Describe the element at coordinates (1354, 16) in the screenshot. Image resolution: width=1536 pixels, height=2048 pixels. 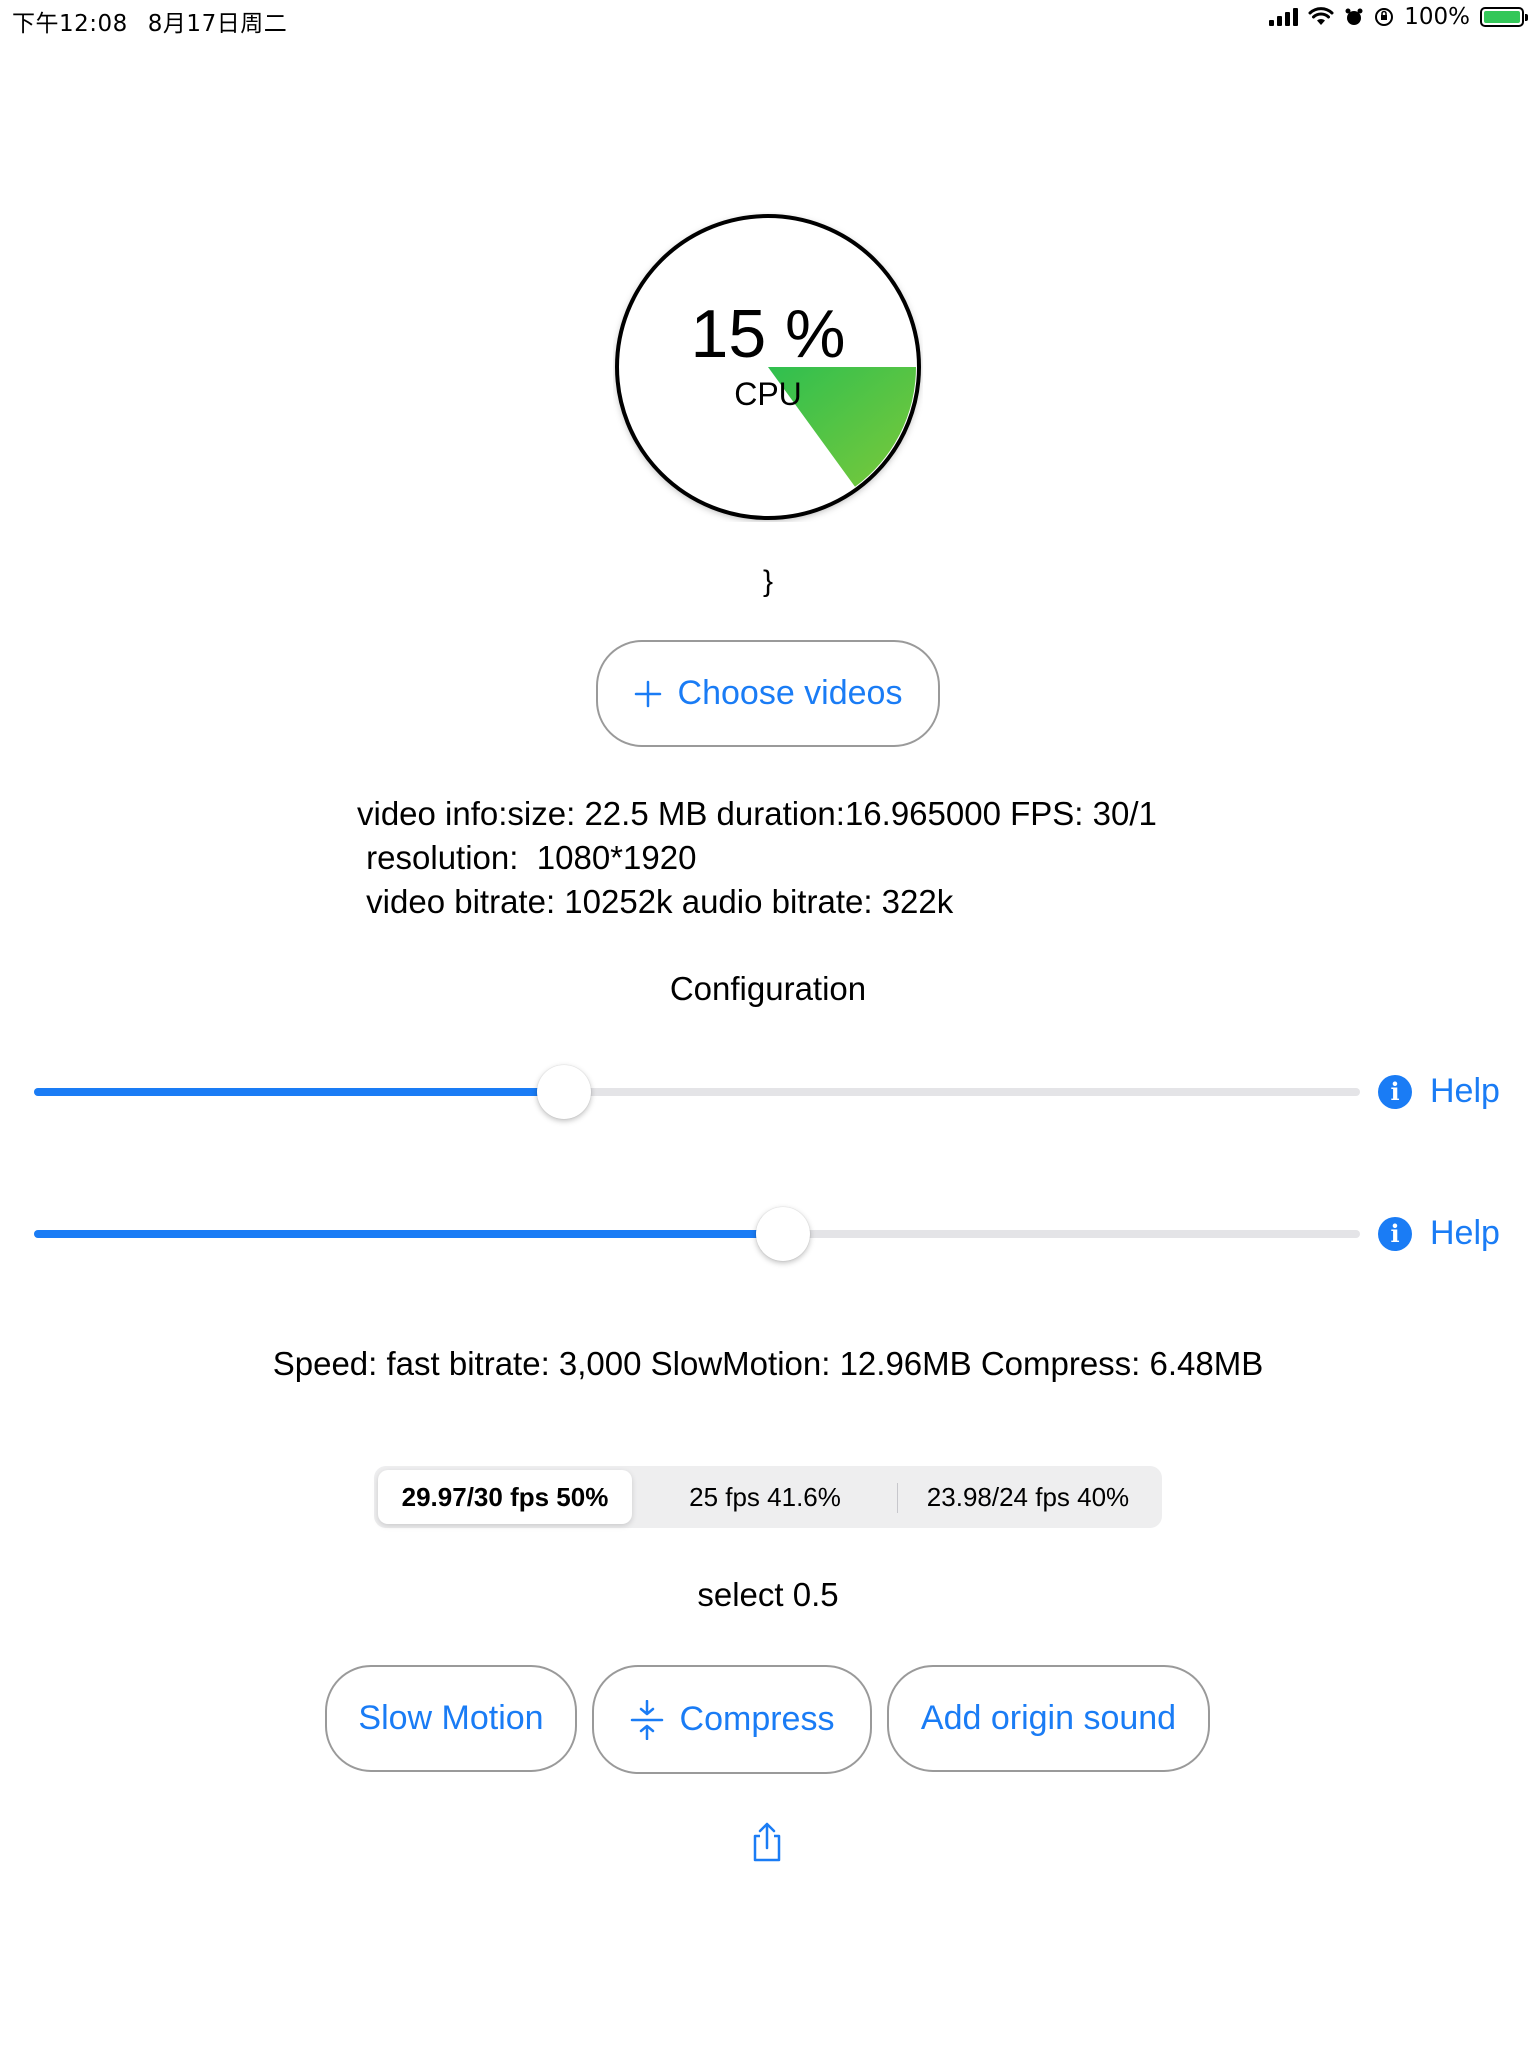
I see `alarm-icon` at that location.